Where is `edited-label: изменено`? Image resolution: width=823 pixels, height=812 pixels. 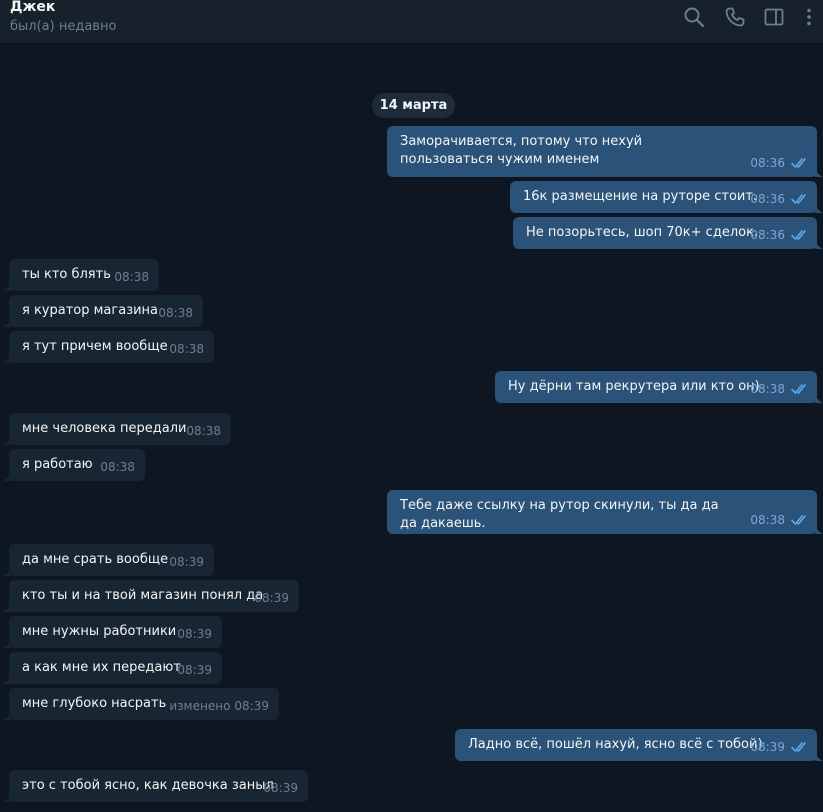 edited-label: изменено is located at coordinates (200, 706).